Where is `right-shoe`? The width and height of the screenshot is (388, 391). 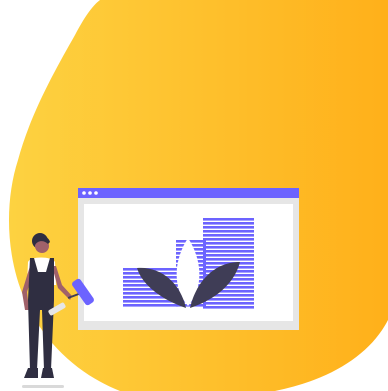
right-shoe is located at coordinates (47, 373).